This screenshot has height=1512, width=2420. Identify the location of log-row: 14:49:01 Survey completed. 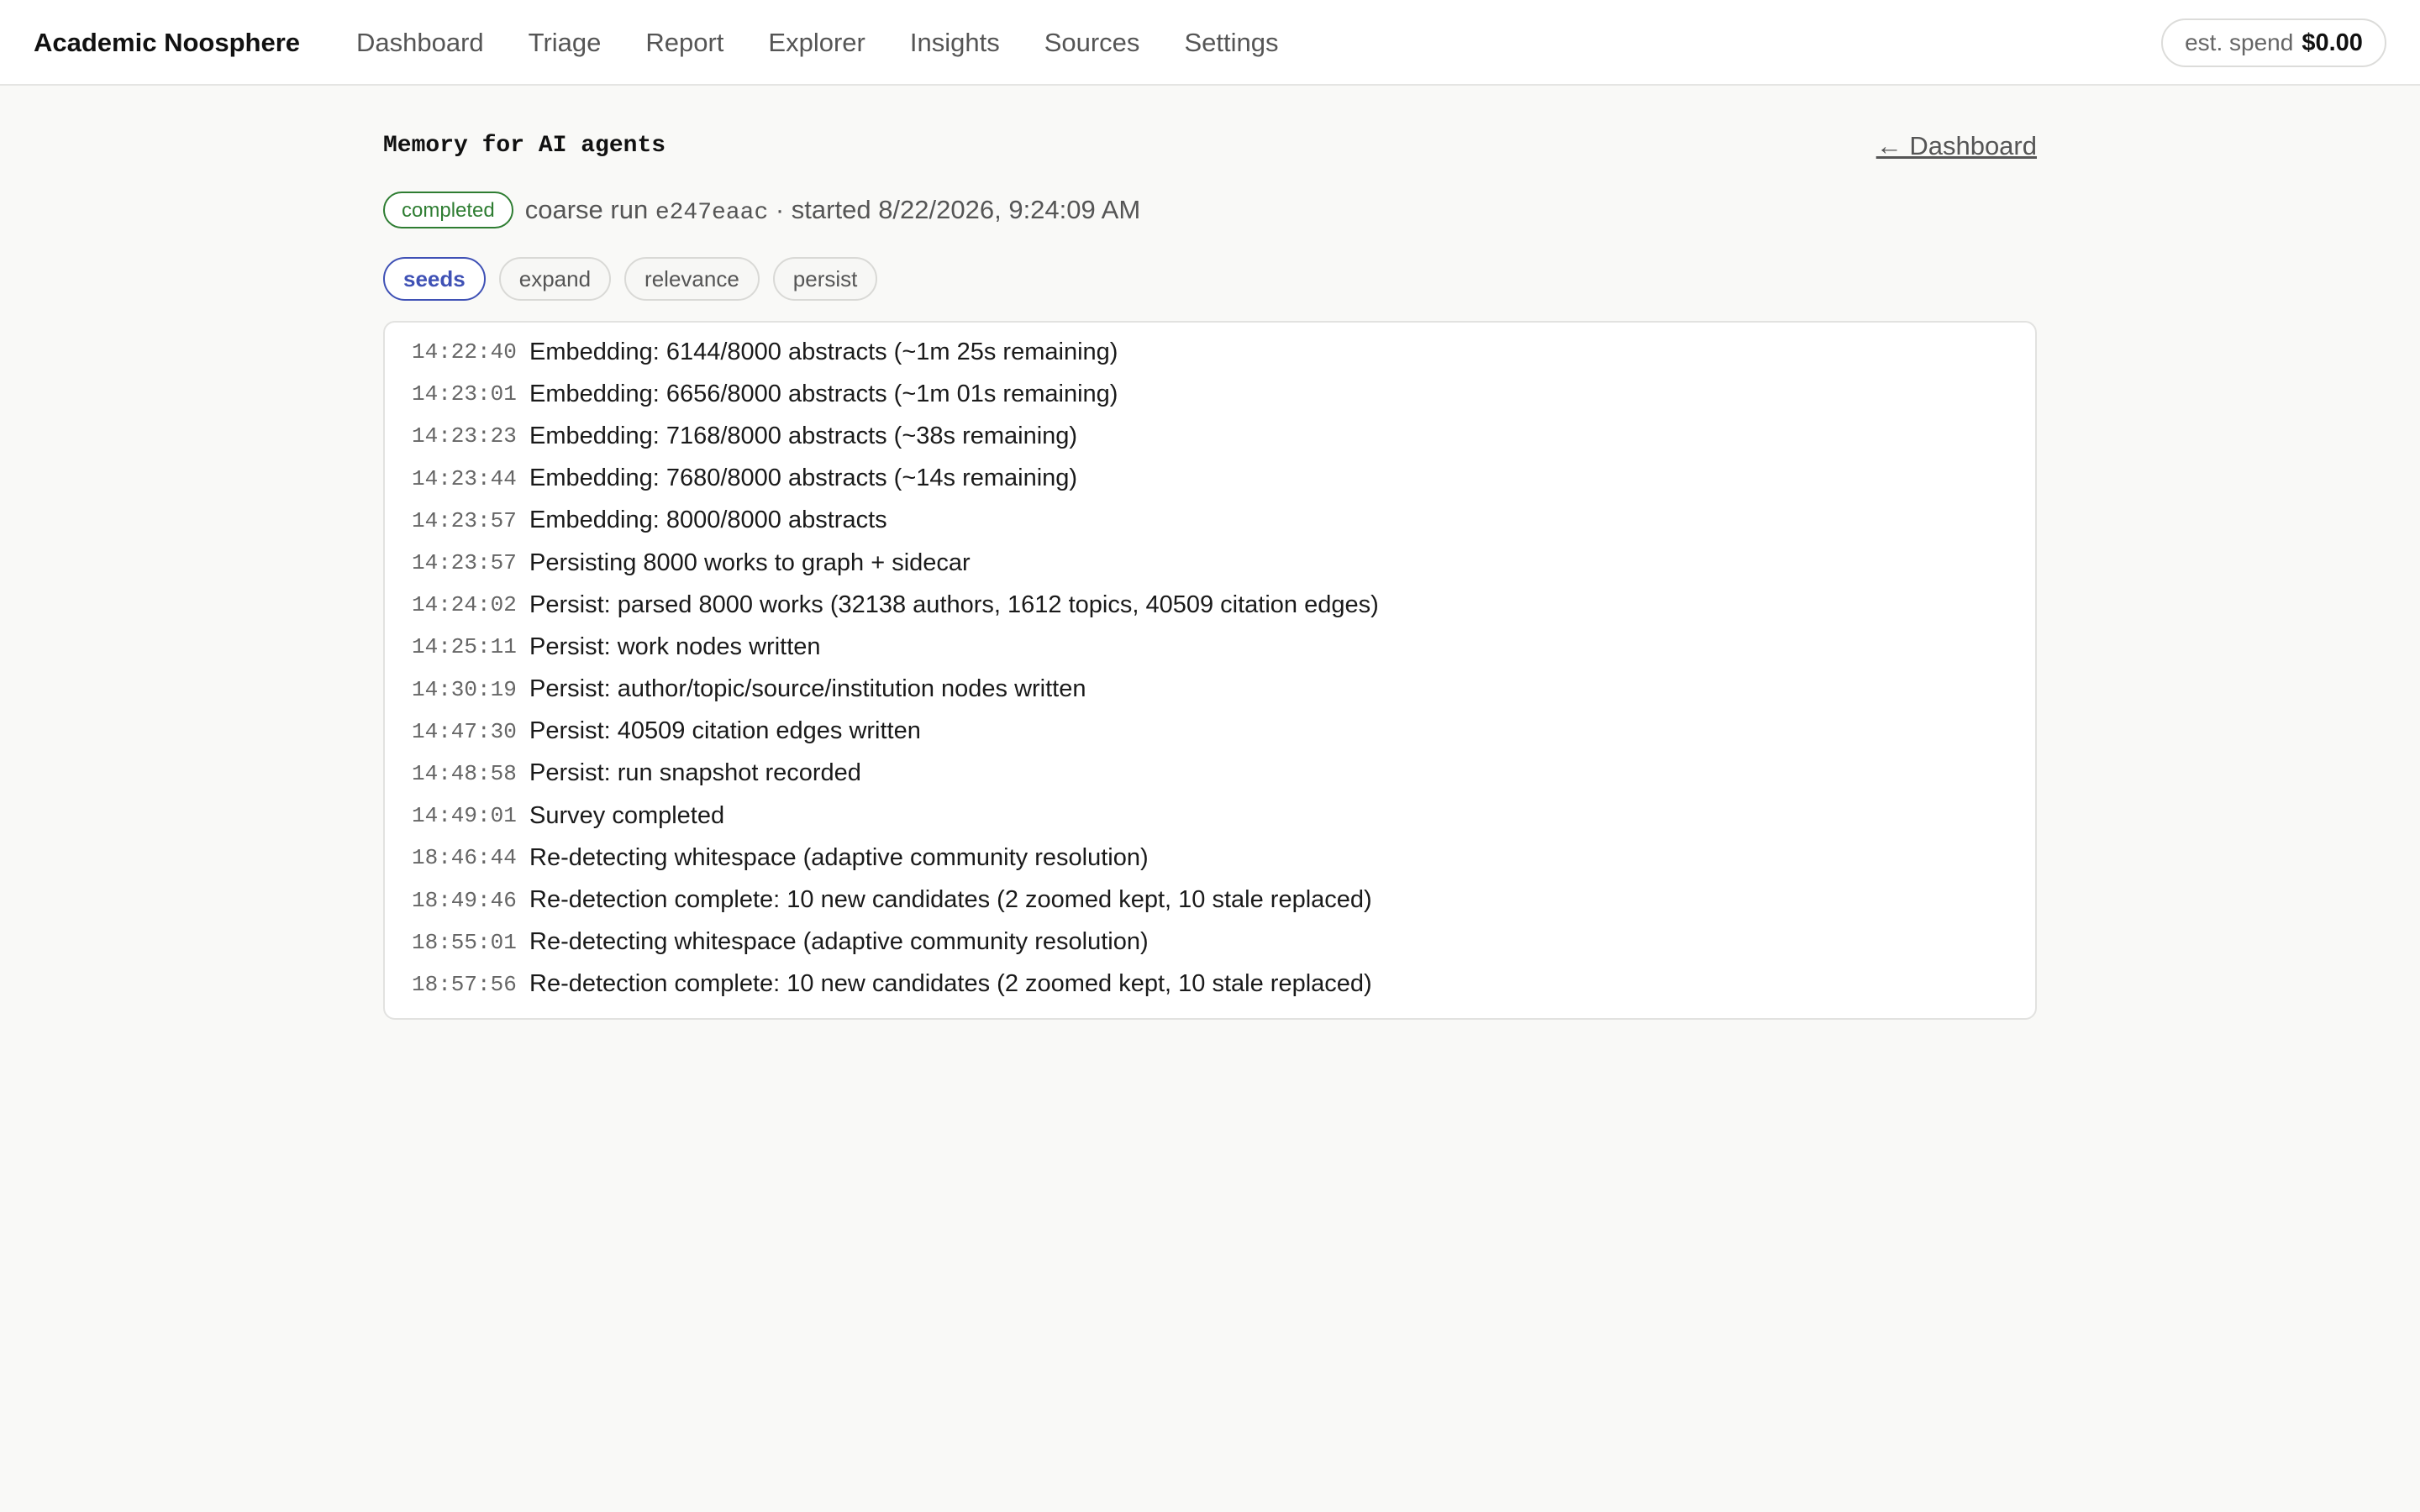
(1210, 816).